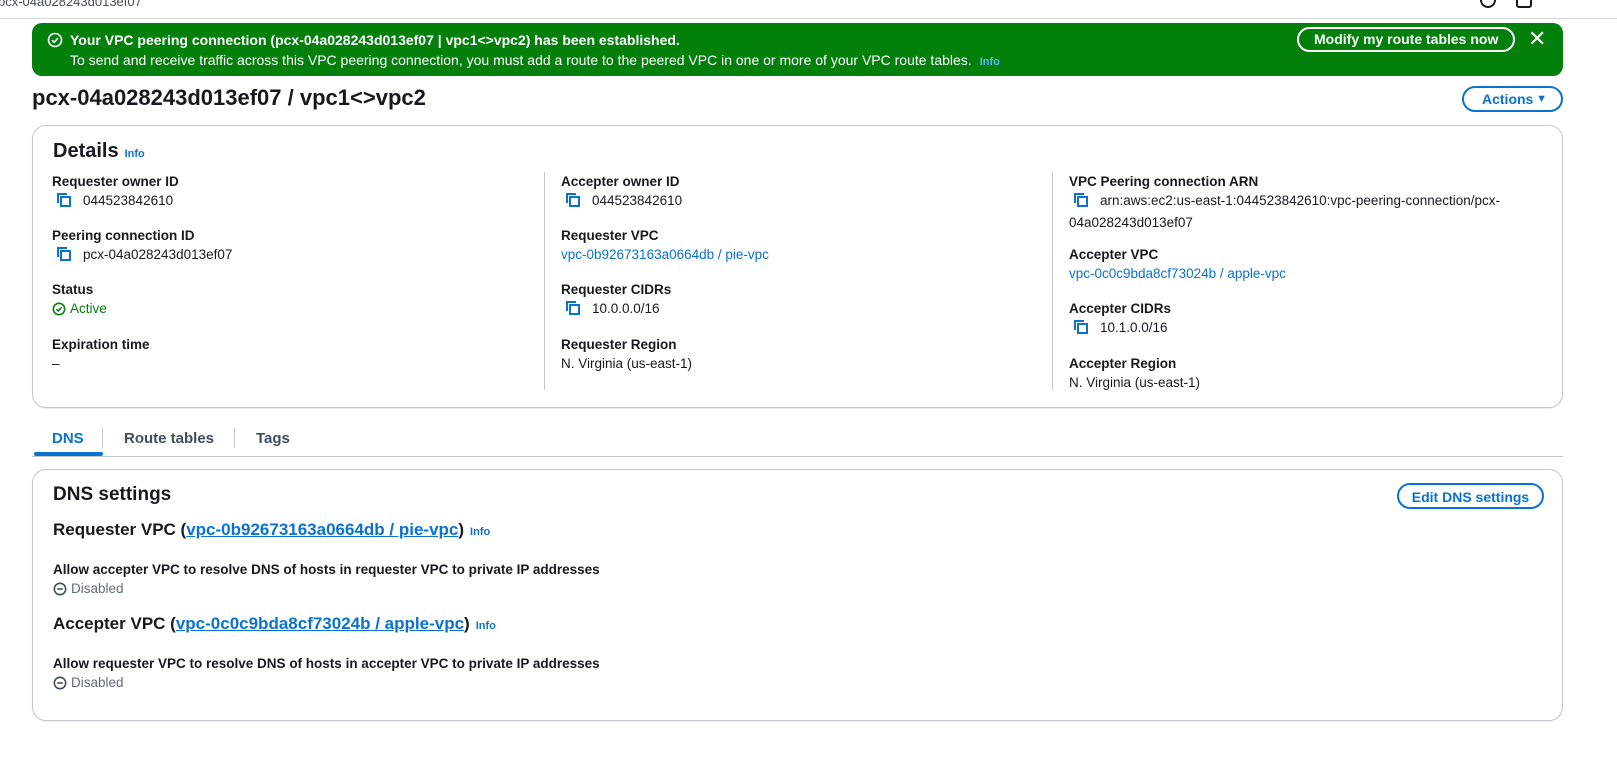  What do you see at coordinates (616, 289) in the screenshot?
I see `requester-cidrs-label: Requester CIDRs` at bounding box center [616, 289].